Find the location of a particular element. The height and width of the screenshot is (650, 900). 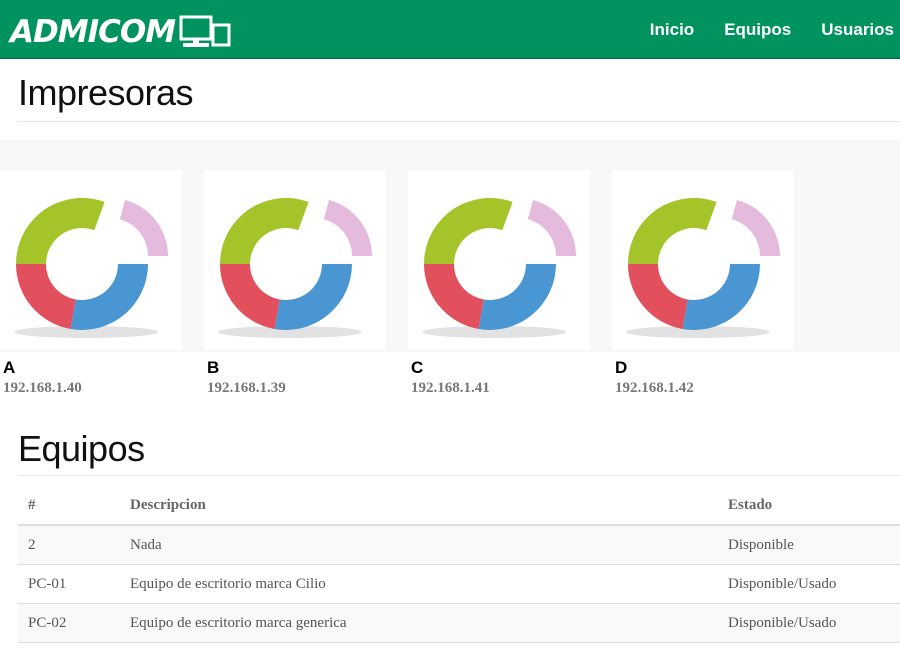

printer-ip: 192.168.1.41 is located at coordinates (450, 388).